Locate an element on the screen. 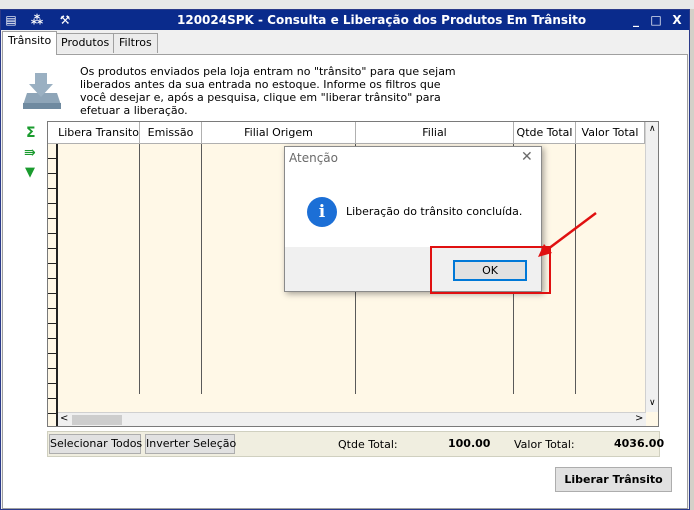 The image size is (694, 510). close-button: X is located at coordinates (677, 20).